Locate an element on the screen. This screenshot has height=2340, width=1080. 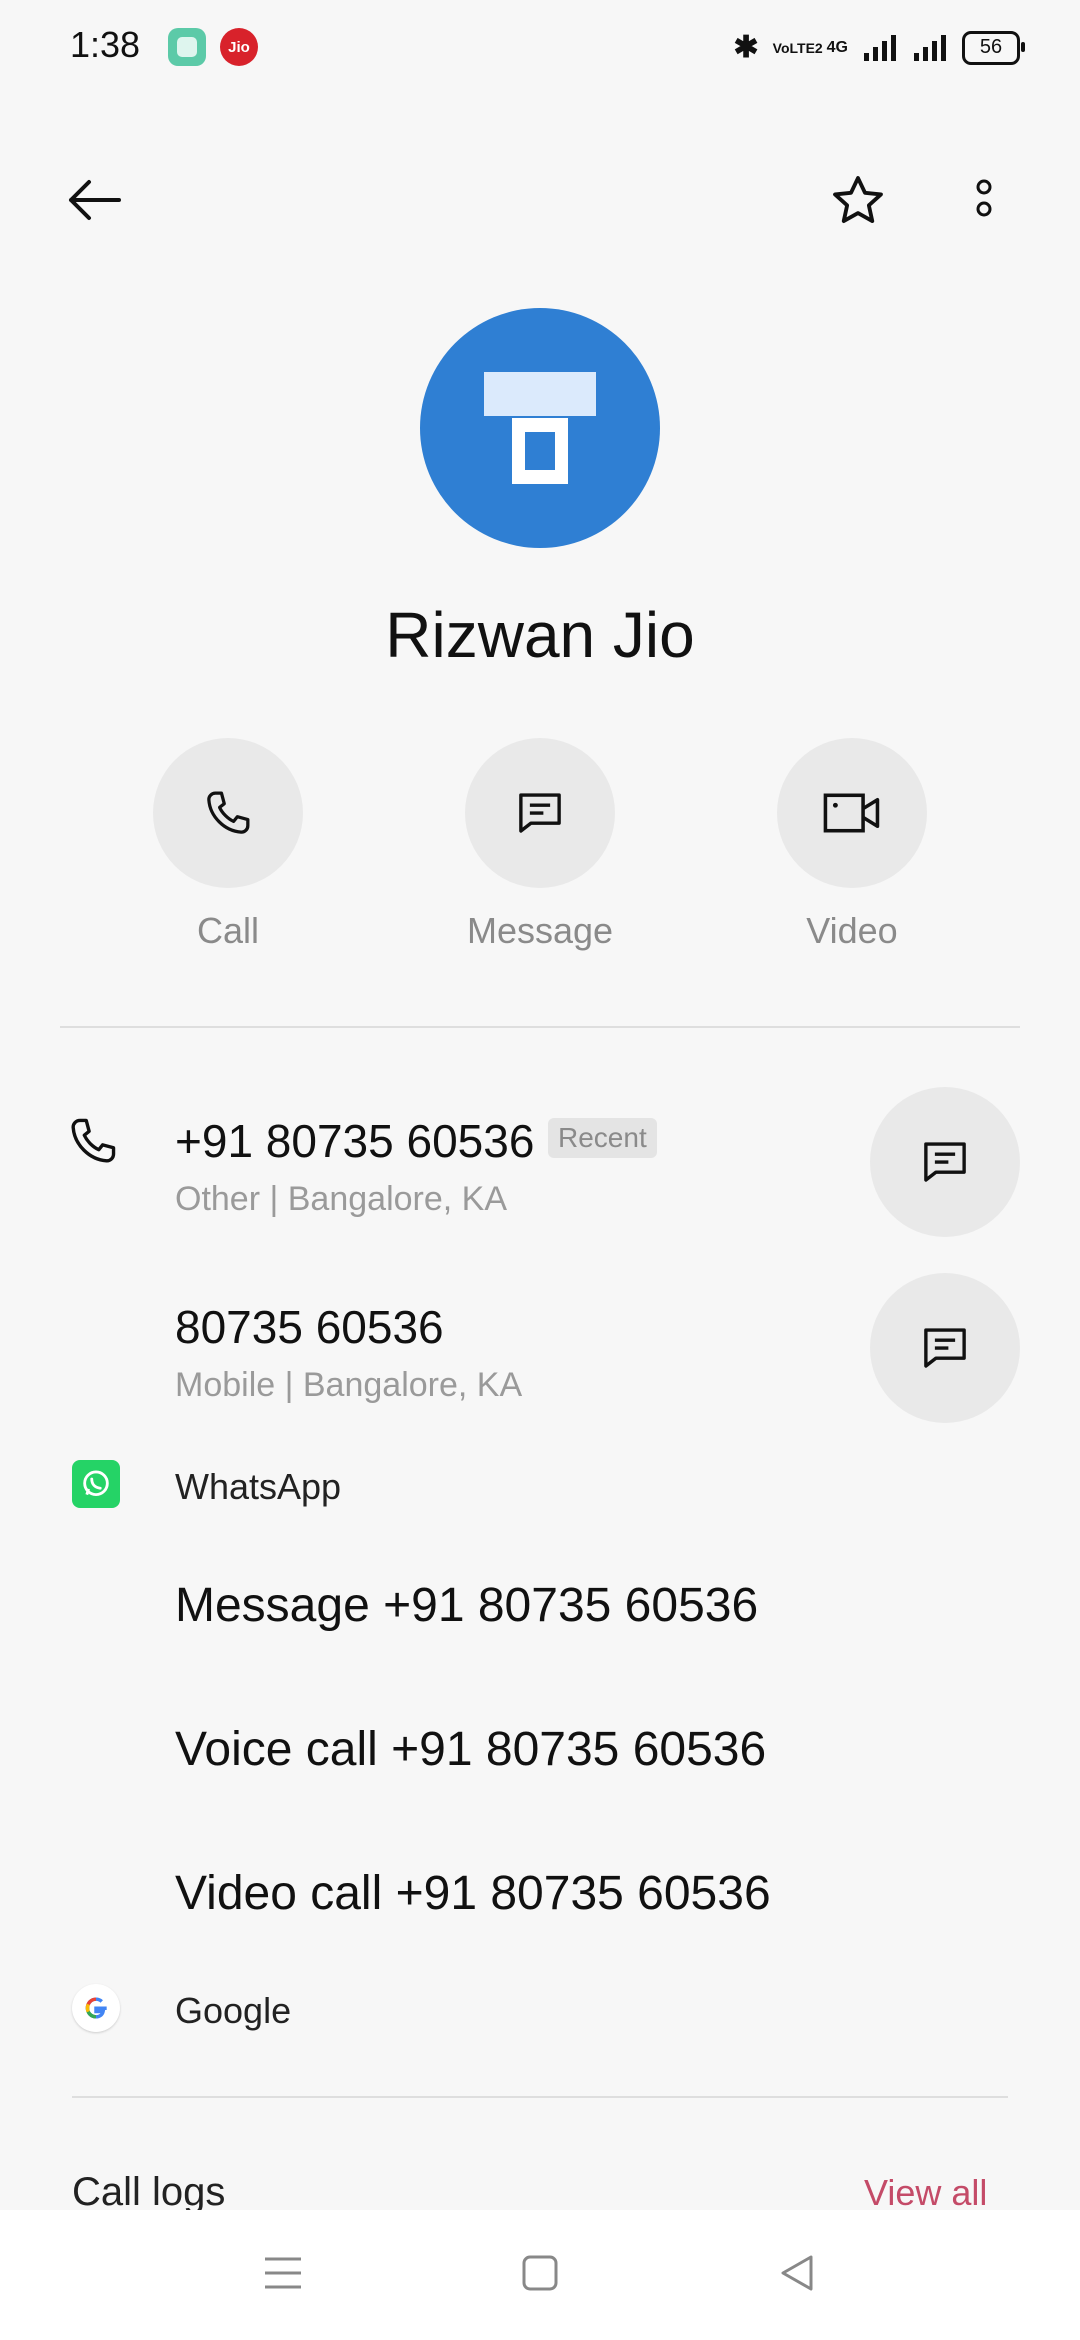
call-button is located at coordinates (228, 813).